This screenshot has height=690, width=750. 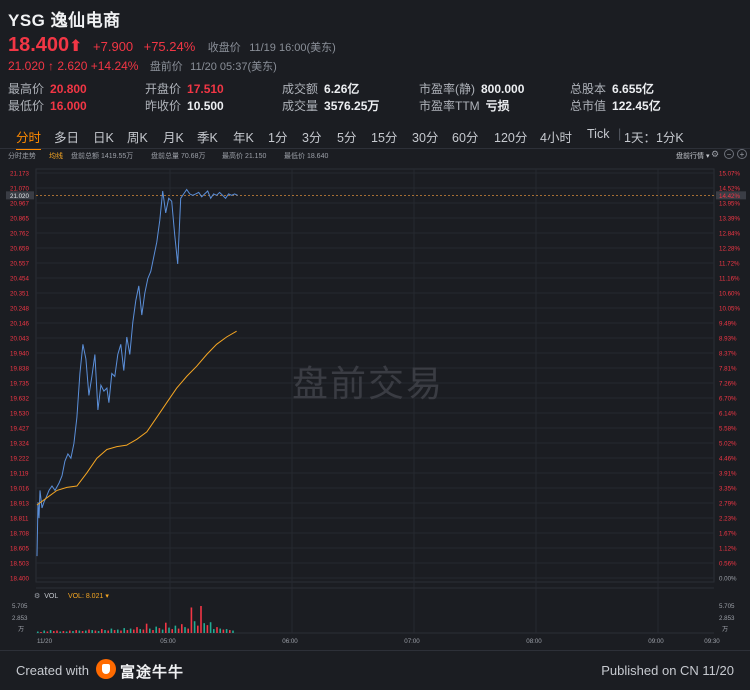 I want to click on y-tick-left: 19.427, so click(x=19, y=429).